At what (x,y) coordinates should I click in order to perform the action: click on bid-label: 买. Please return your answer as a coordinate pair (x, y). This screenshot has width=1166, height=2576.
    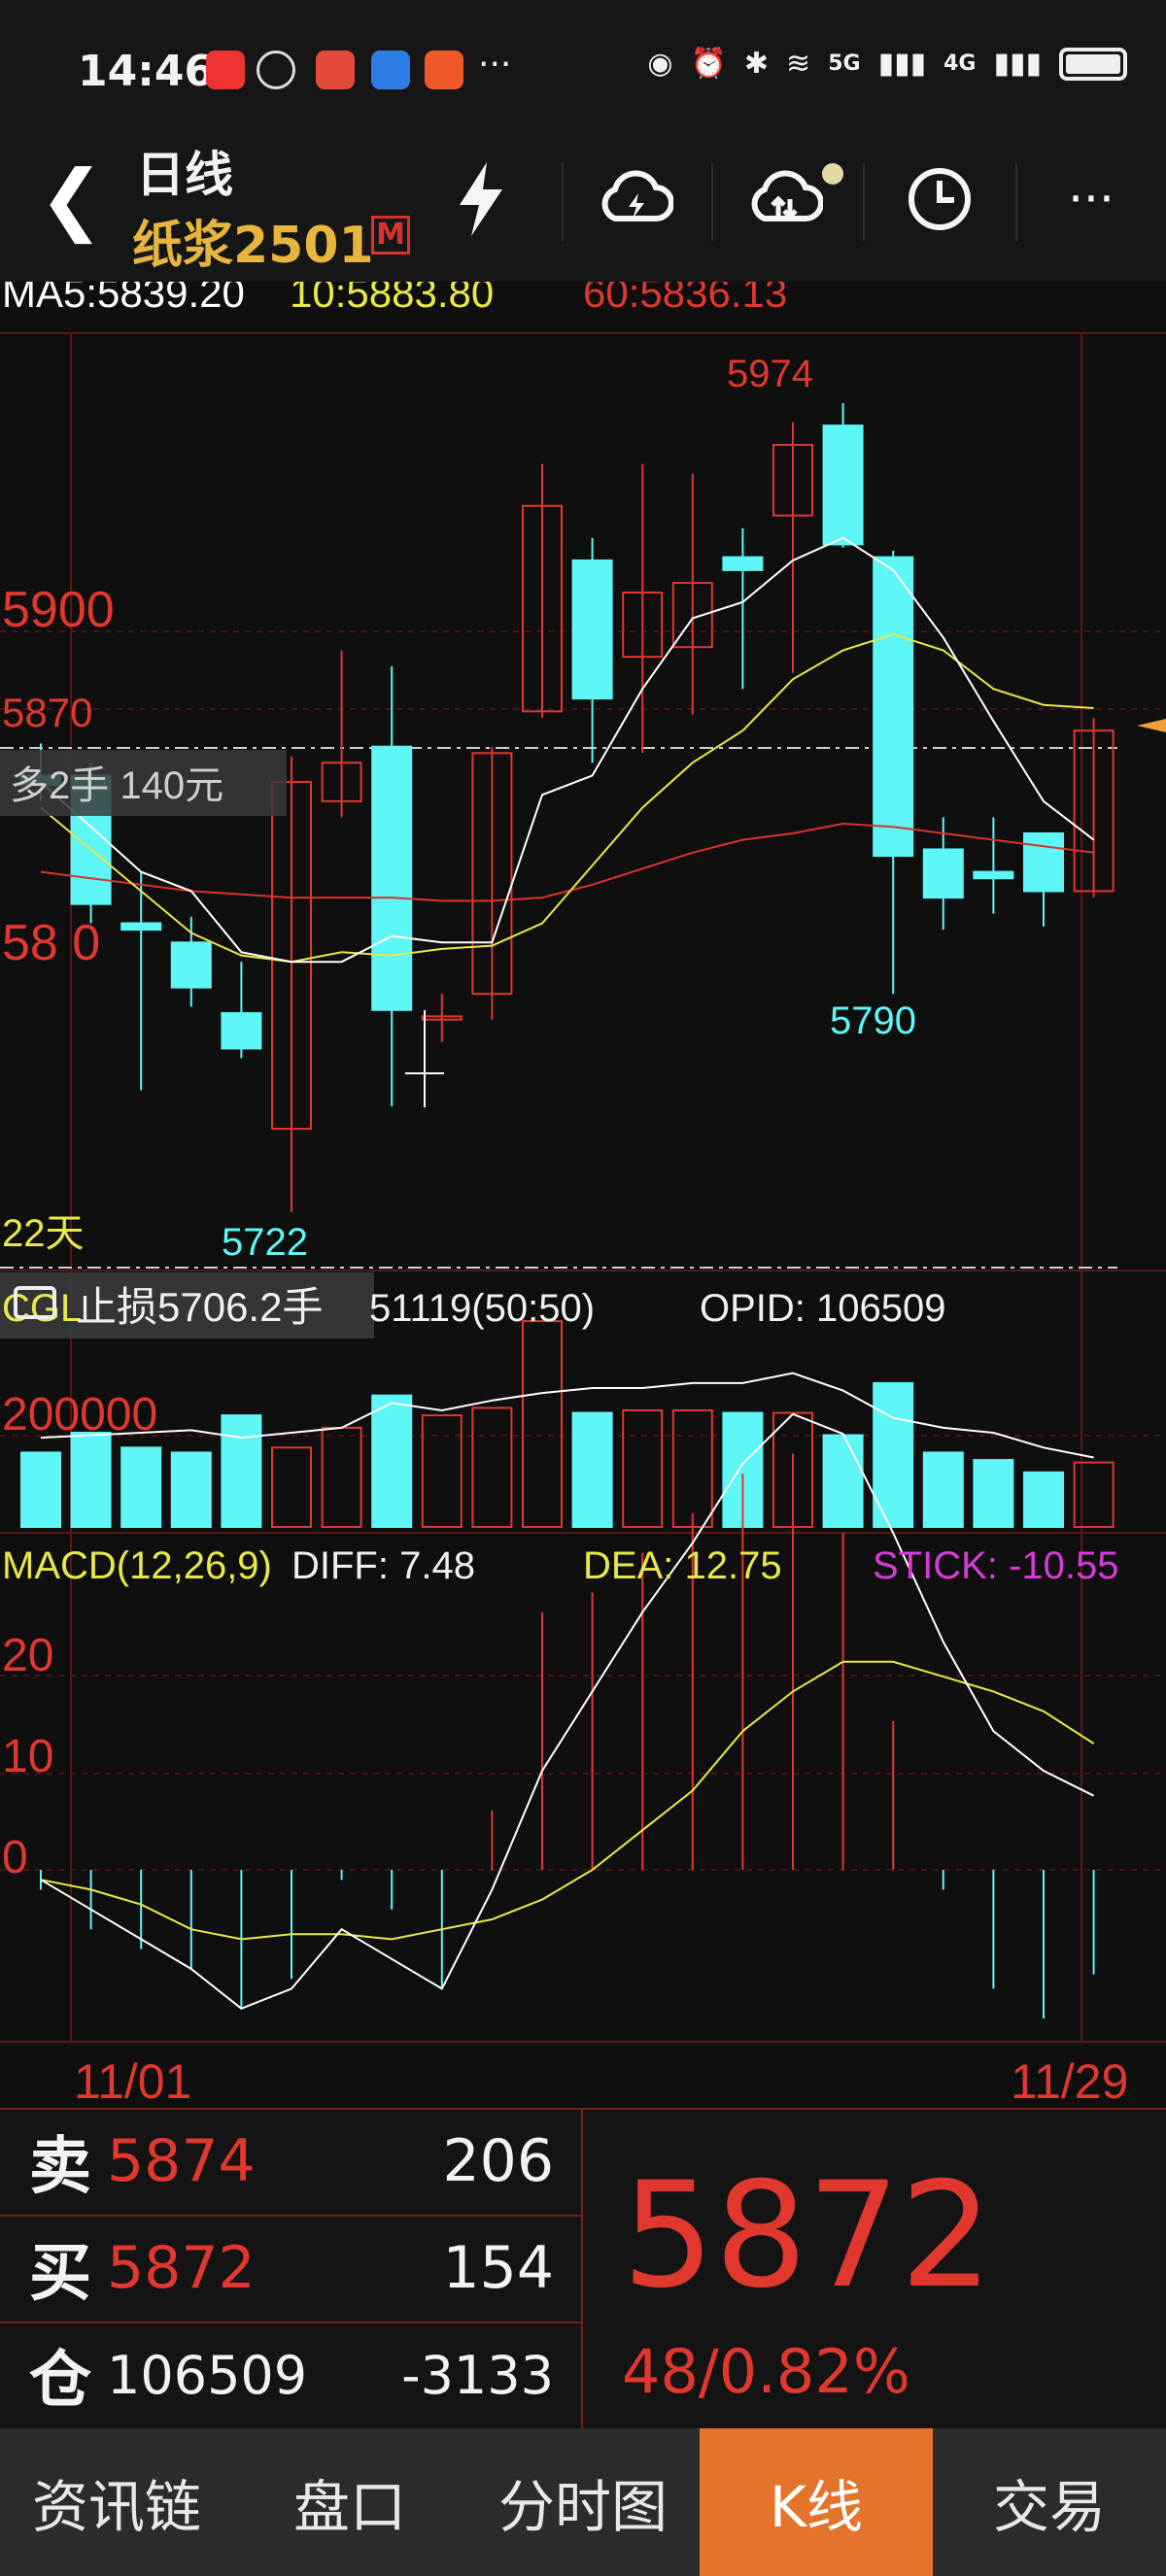
    Looking at the image, I should click on (60, 2273).